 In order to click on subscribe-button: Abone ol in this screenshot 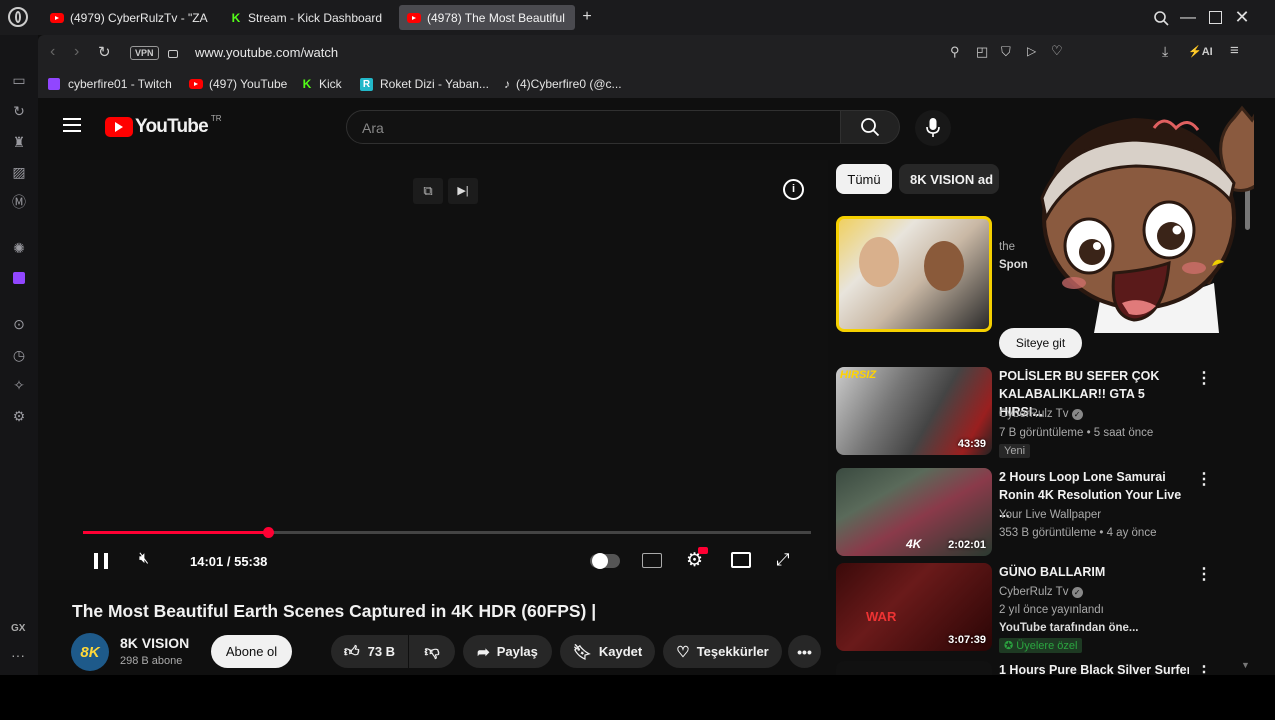, I will do `click(251, 651)`.